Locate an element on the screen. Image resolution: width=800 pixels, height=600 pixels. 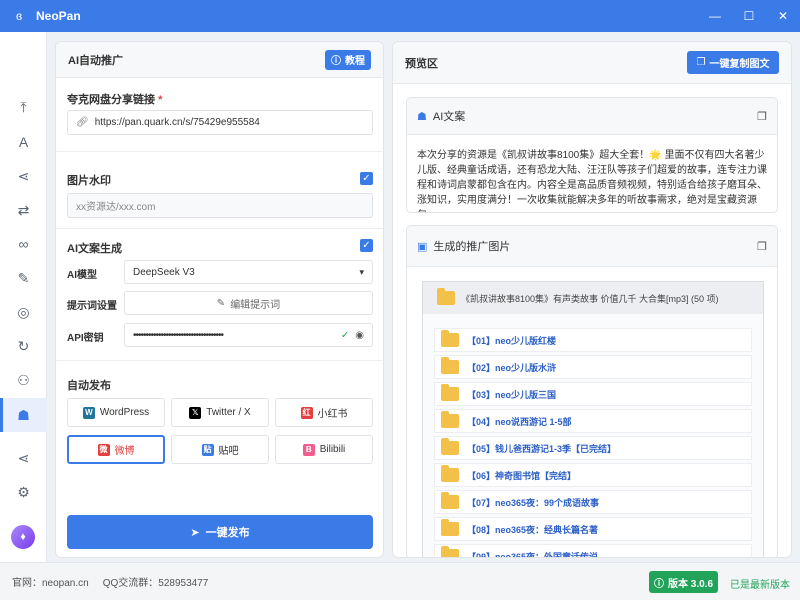
edit-prompt-button: ✎ 编辑提示词 is located at coordinates (248, 303).